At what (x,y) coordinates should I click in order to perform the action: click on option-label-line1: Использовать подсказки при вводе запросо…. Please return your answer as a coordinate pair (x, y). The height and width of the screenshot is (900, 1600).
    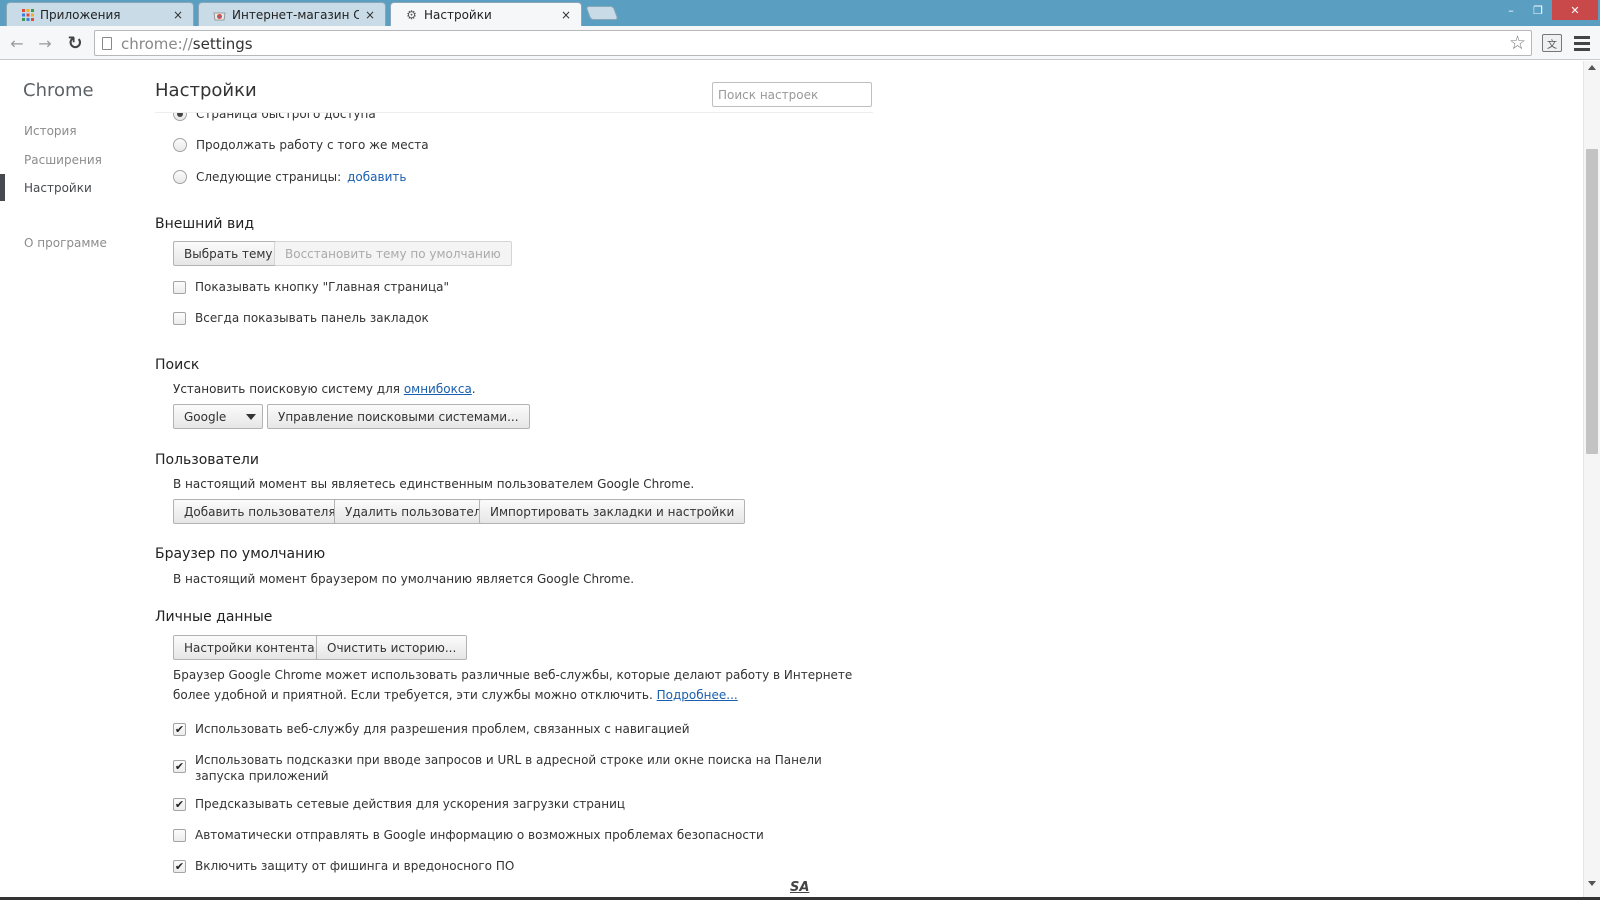
    Looking at the image, I should click on (508, 760).